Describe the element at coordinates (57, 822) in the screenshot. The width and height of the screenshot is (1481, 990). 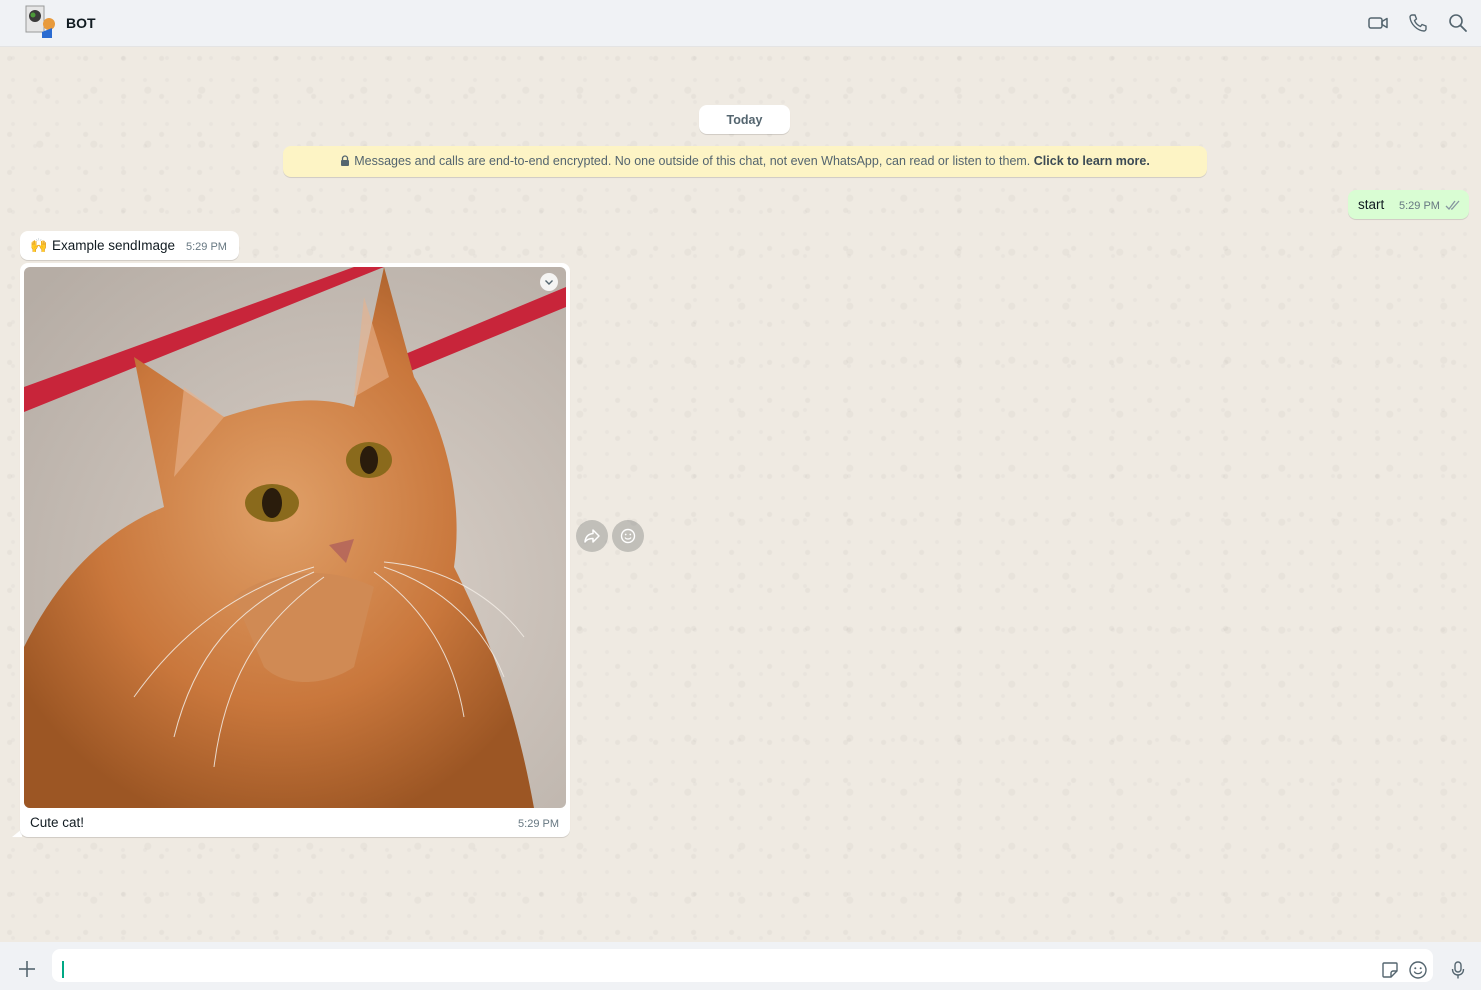
I see `image-caption: Cute cat!` at that location.